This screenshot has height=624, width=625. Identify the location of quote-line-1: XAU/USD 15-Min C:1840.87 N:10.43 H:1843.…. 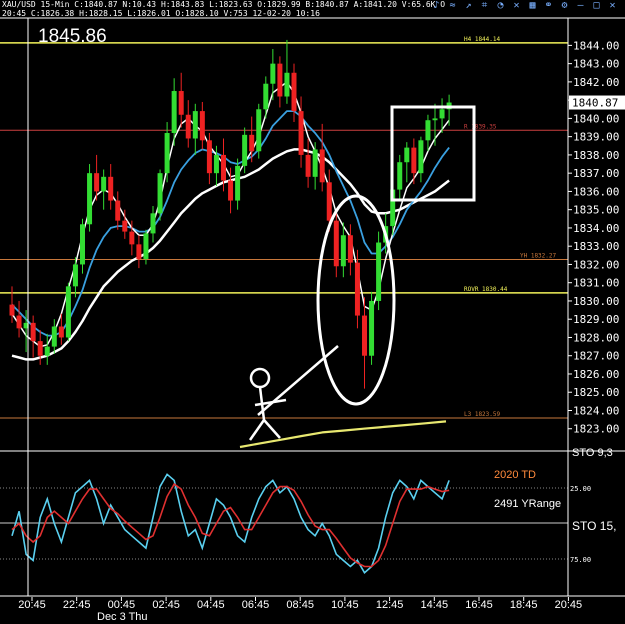
(224, 4).